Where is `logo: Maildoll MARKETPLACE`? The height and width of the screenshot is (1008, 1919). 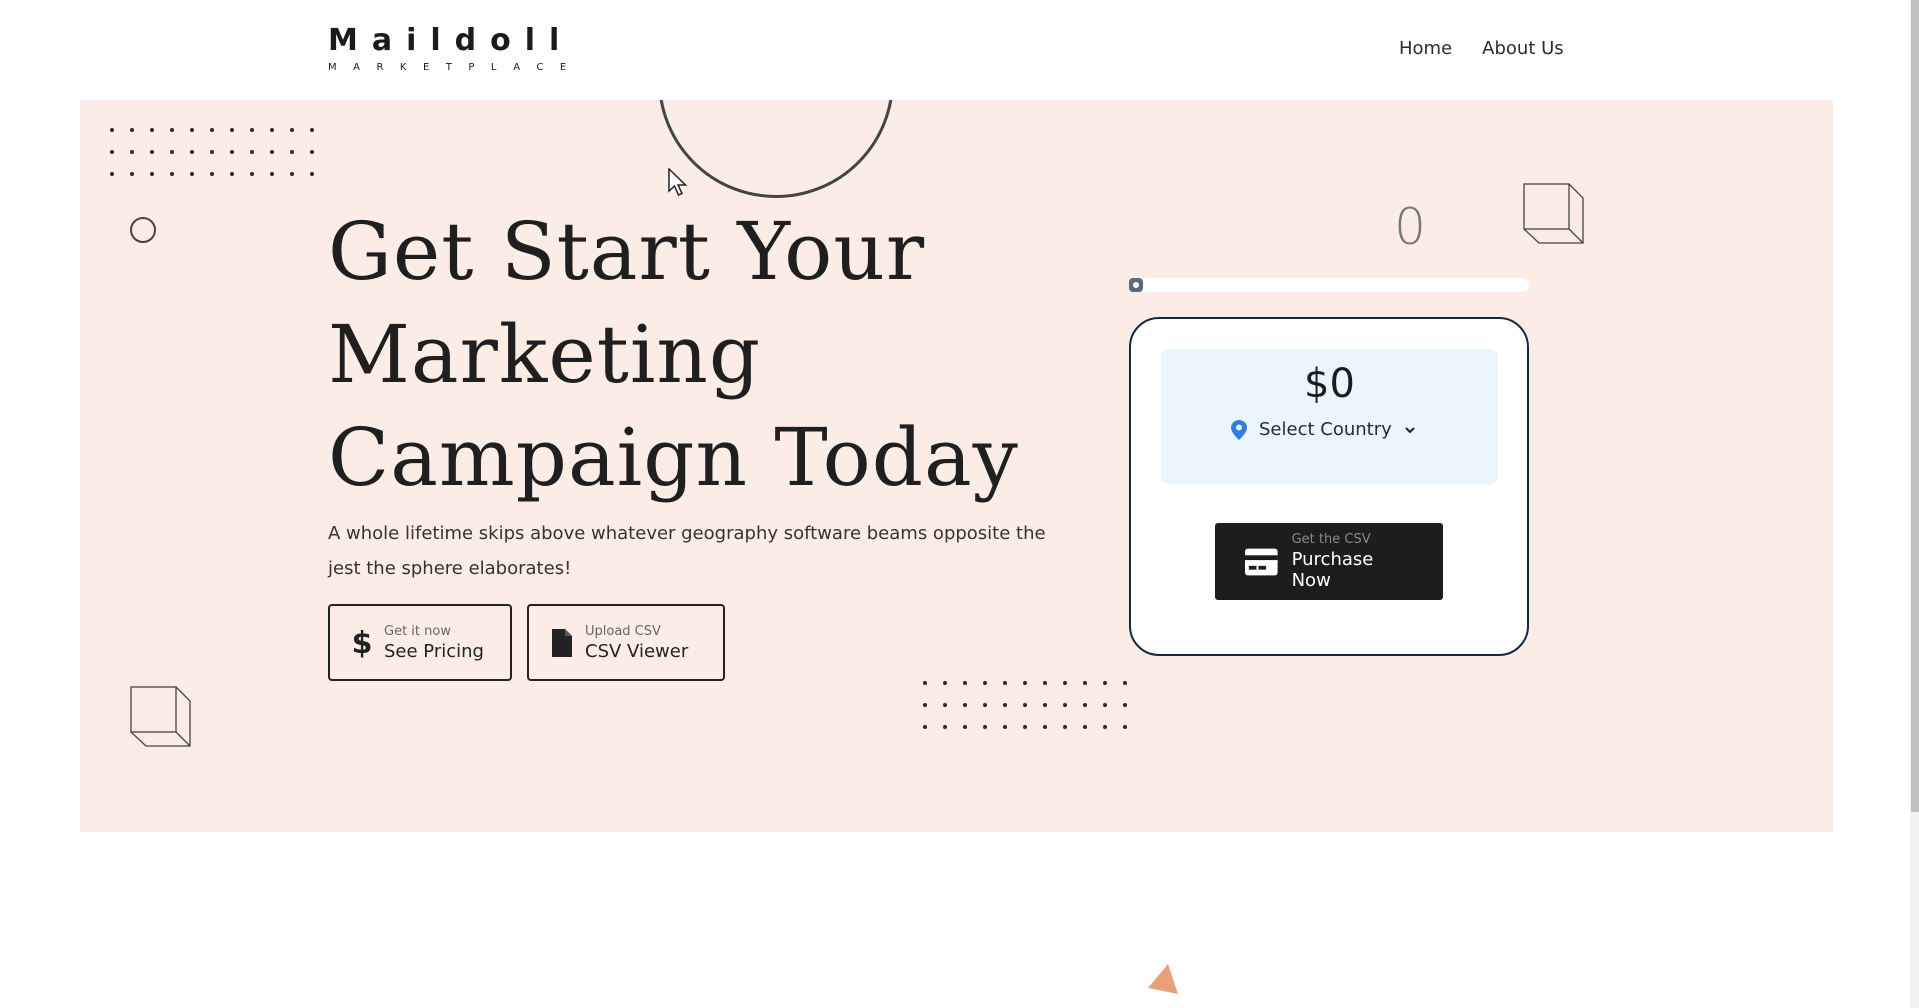 logo: Maildoll MARKETPLACE is located at coordinates (455, 48).